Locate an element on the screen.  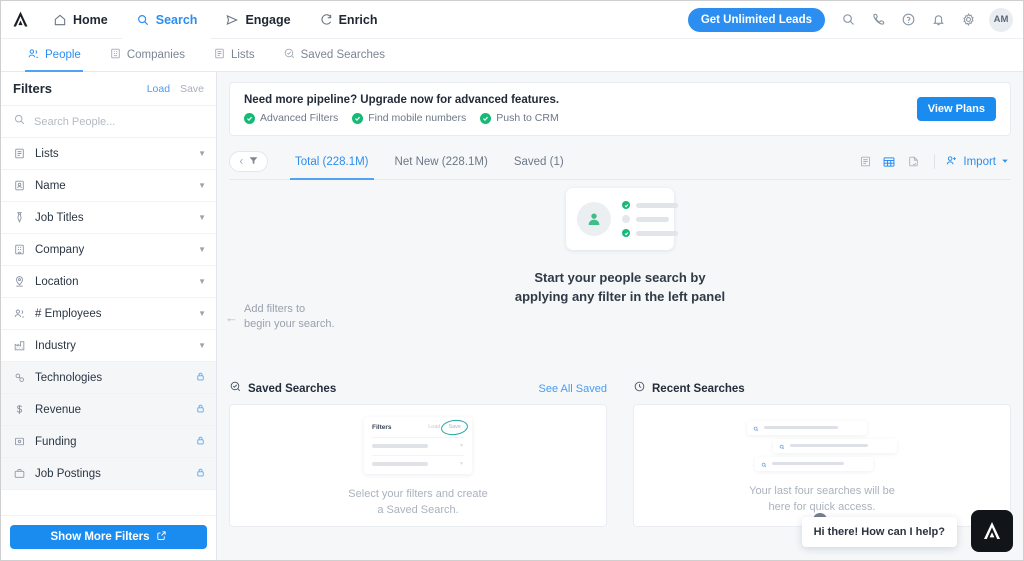
pin-icon is located at coordinates (19, 281).